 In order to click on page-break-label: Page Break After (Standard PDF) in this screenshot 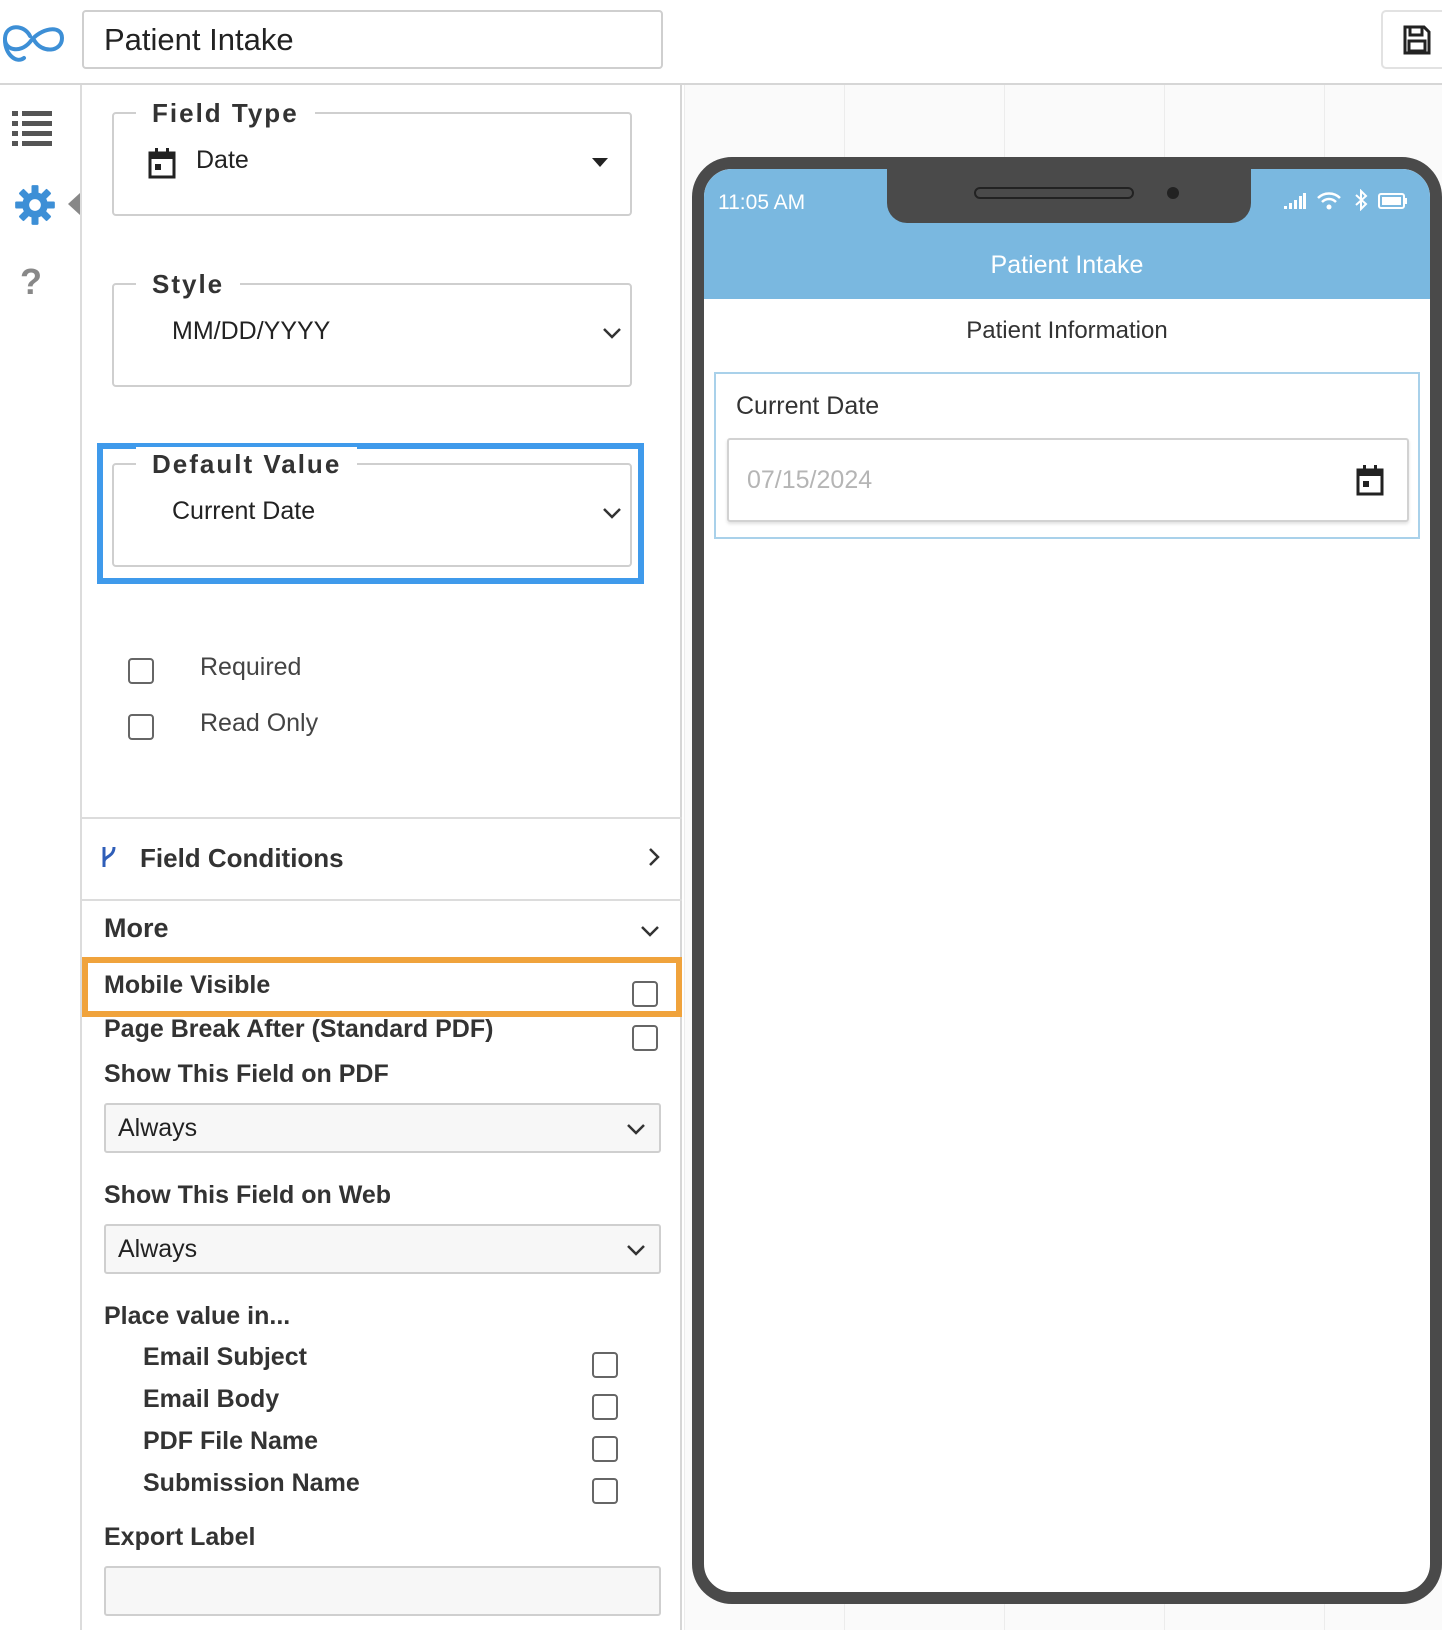, I will do `click(299, 1029)`.